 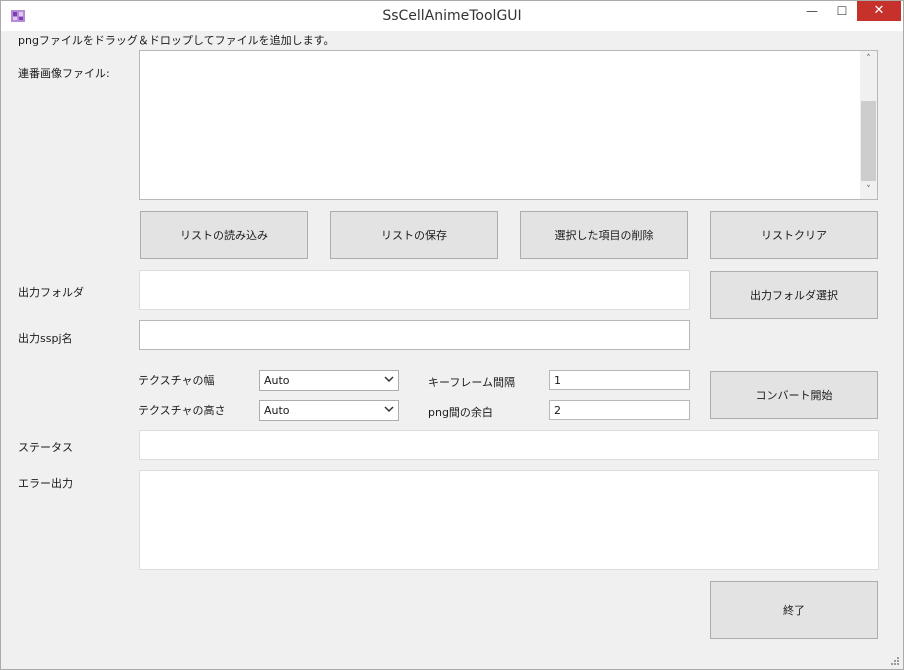 What do you see at coordinates (64, 73) in the screenshot?
I see `file-list-label: 連番画像ファイル:` at bounding box center [64, 73].